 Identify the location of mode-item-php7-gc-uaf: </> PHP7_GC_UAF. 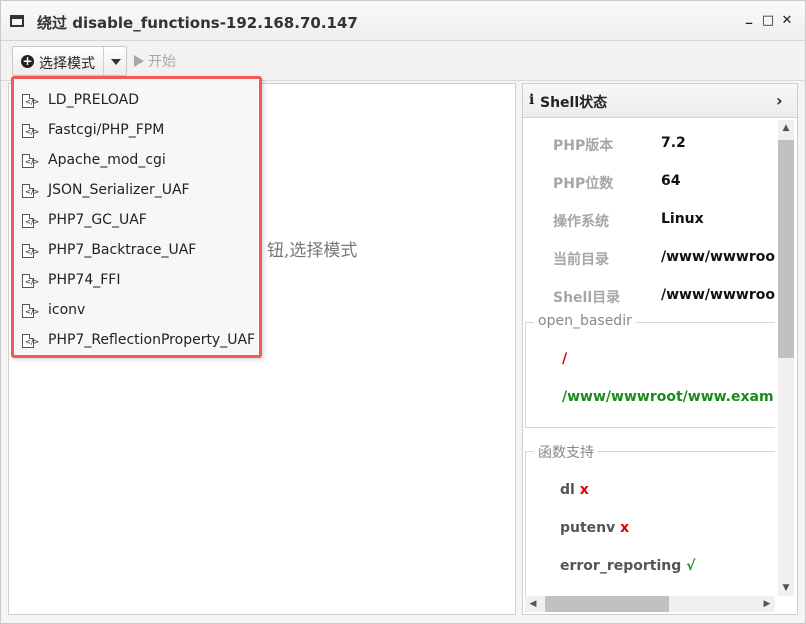
(136, 221).